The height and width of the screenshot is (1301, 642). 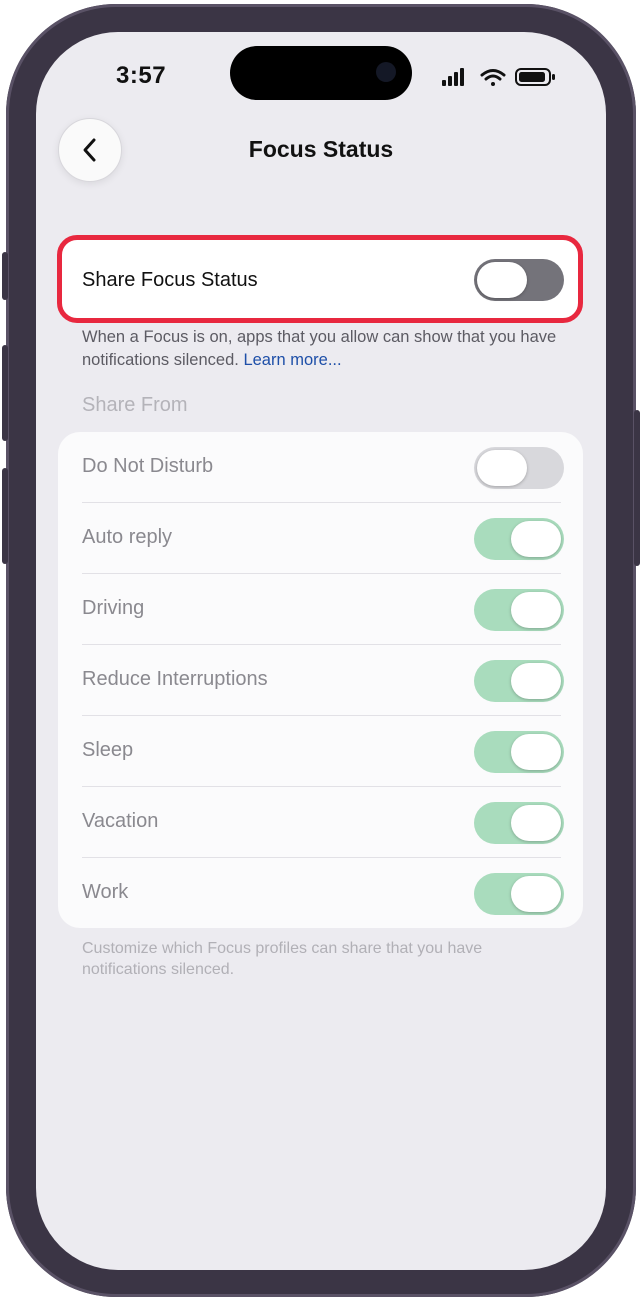 What do you see at coordinates (453, 77) in the screenshot?
I see `cellular-signal-icon` at bounding box center [453, 77].